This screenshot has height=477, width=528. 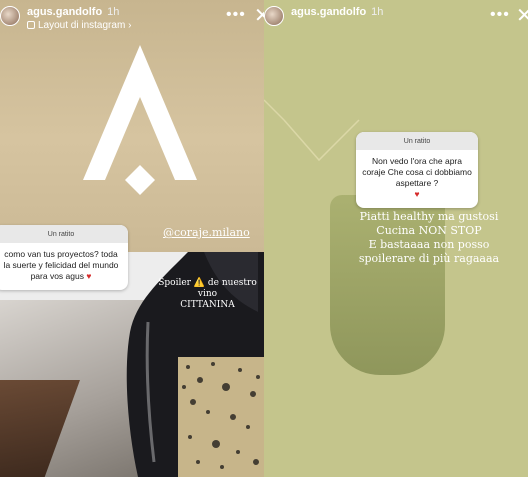 I want to click on coraje-logo-icon, so click(x=140, y=120).